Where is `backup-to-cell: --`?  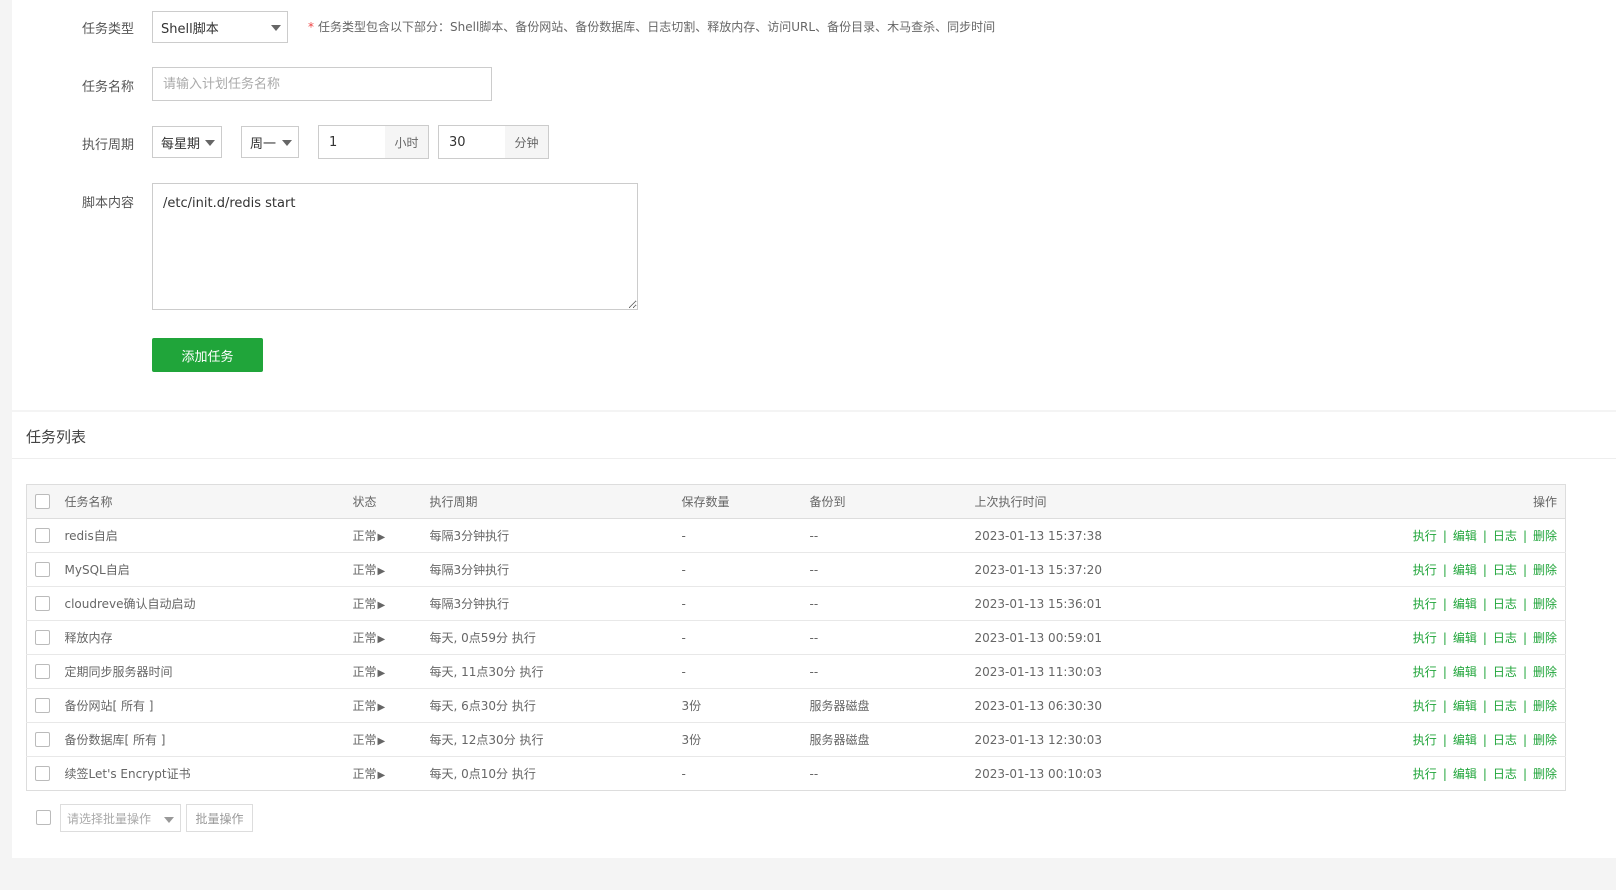
backup-to-cell: -- is located at coordinates (892, 671).